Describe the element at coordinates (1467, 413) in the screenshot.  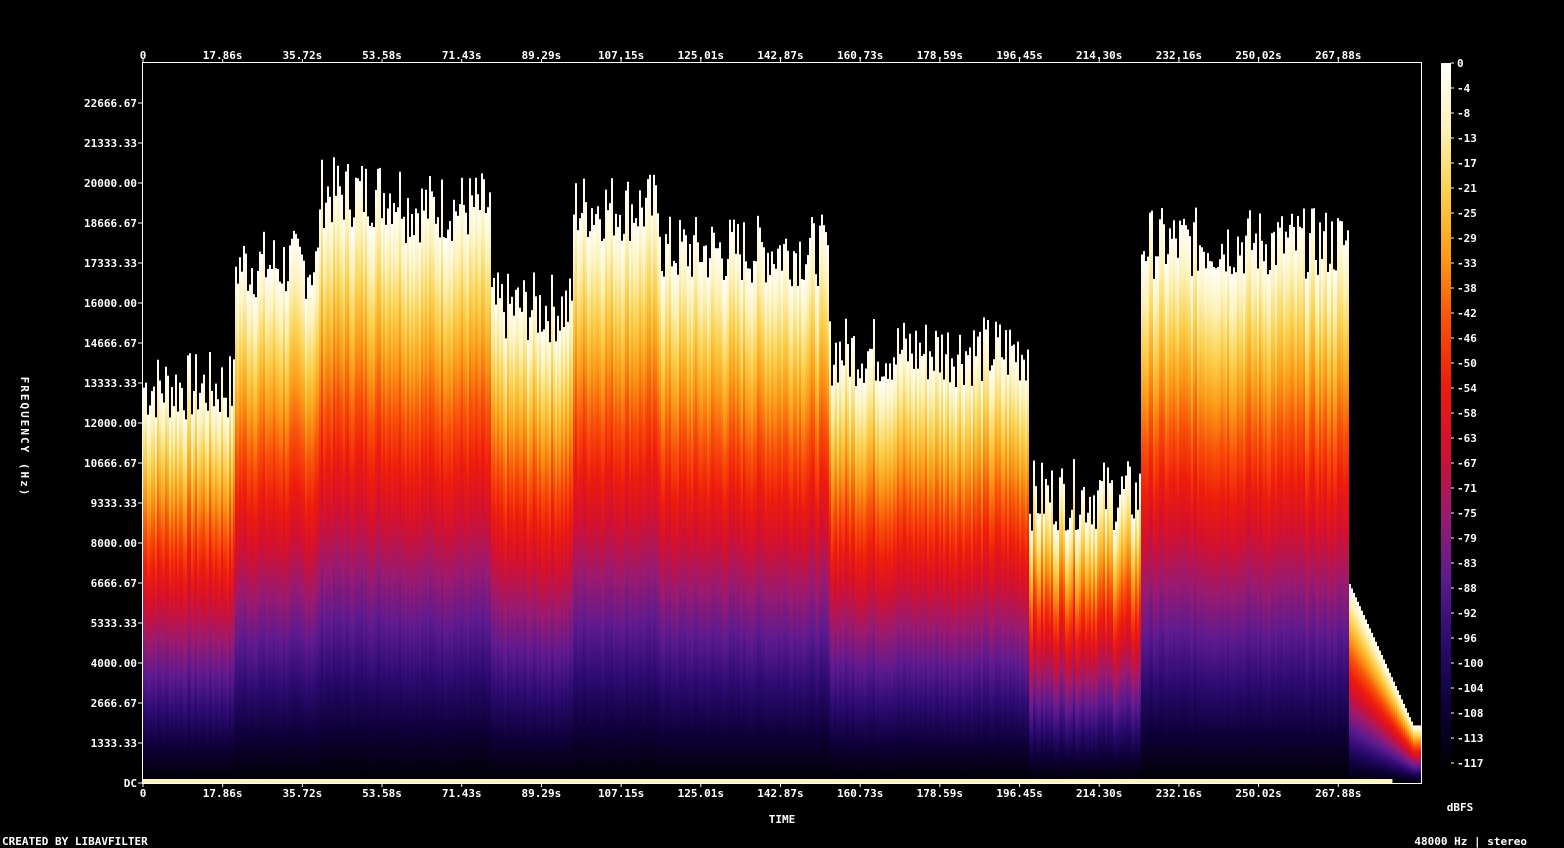
I see `colorbar-tick-label: -58` at that location.